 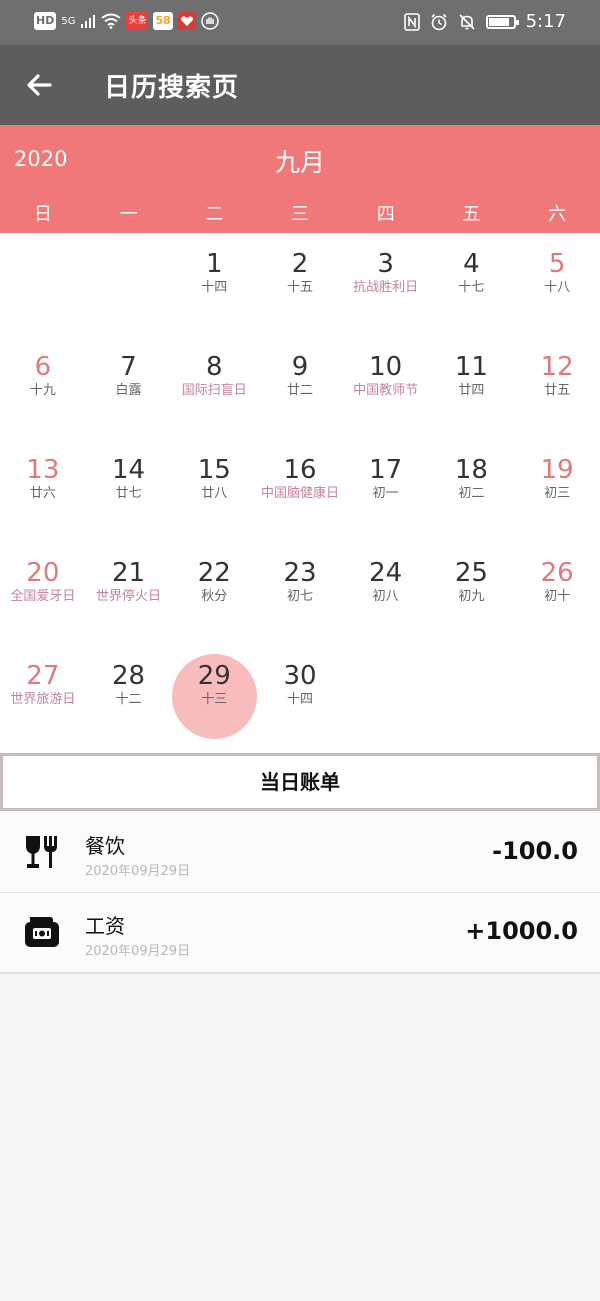 What do you see at coordinates (88, 21) in the screenshot?
I see `signal-icon` at bounding box center [88, 21].